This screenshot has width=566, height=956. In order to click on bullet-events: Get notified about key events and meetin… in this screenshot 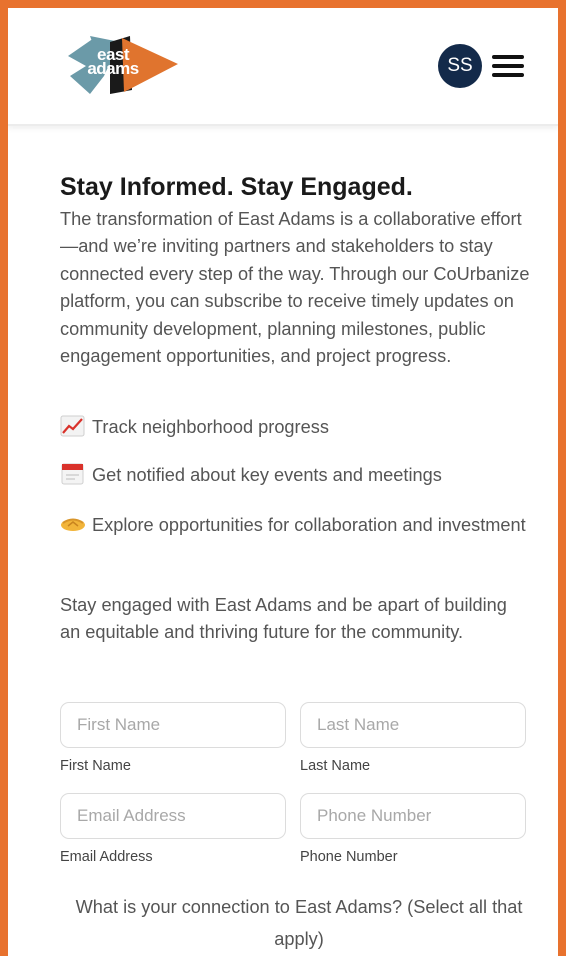, I will do `click(251, 475)`.